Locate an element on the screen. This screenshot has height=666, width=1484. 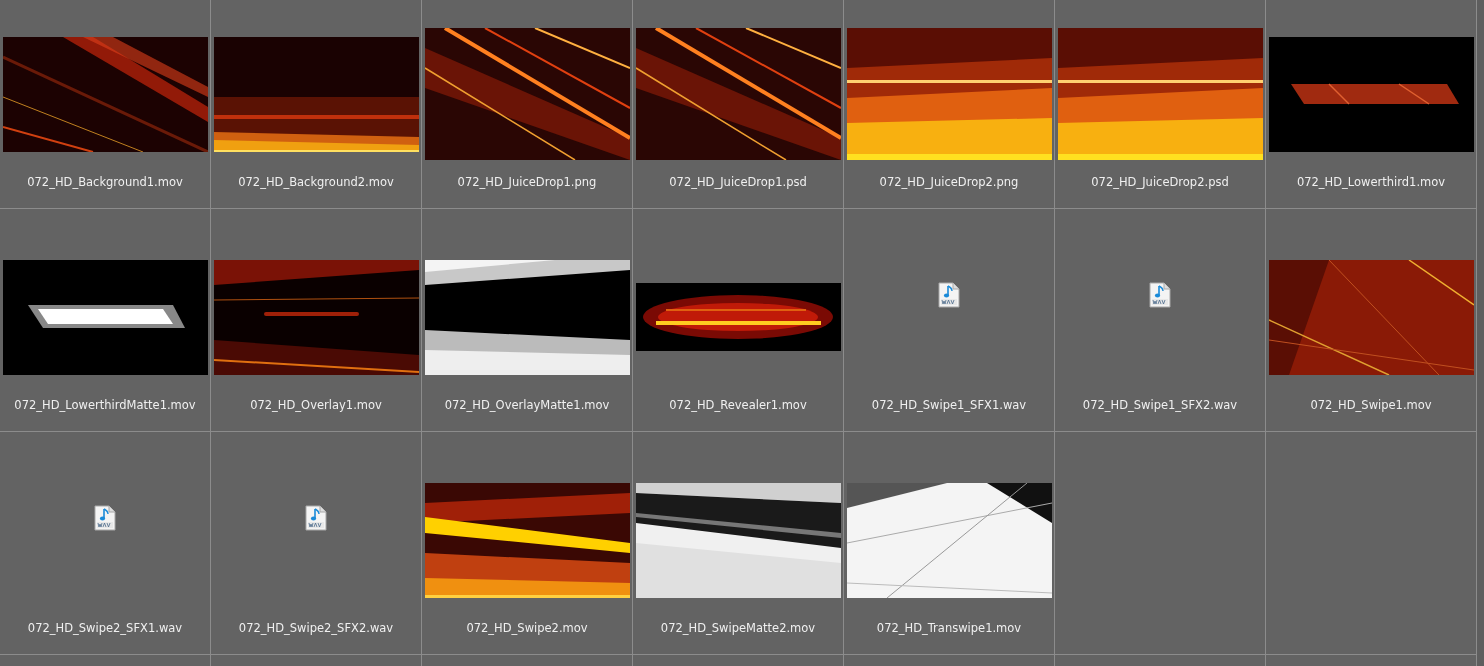
file-name: 072_HD_Transwipe1.mov is located at coordinates (949, 628).